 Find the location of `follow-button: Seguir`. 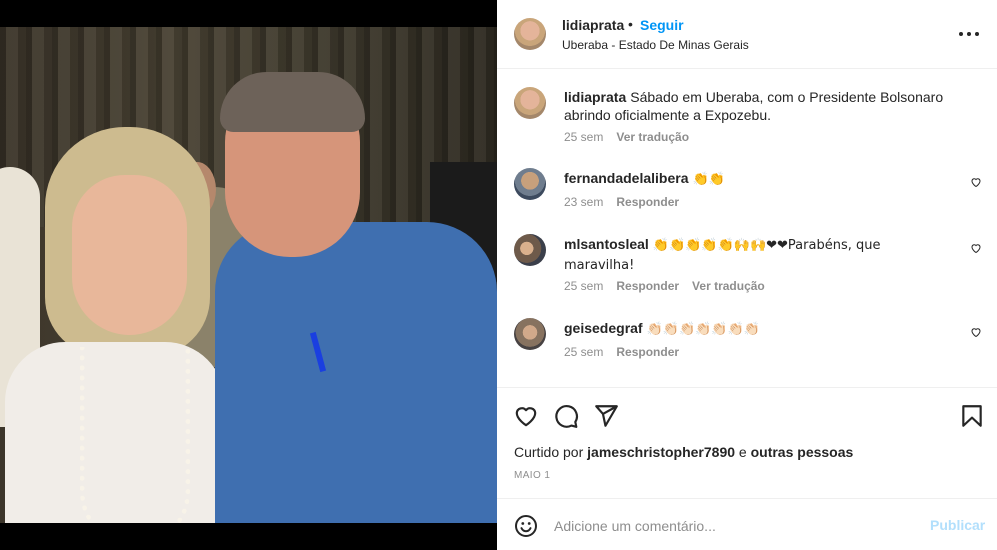

follow-button: Seguir is located at coordinates (662, 25).